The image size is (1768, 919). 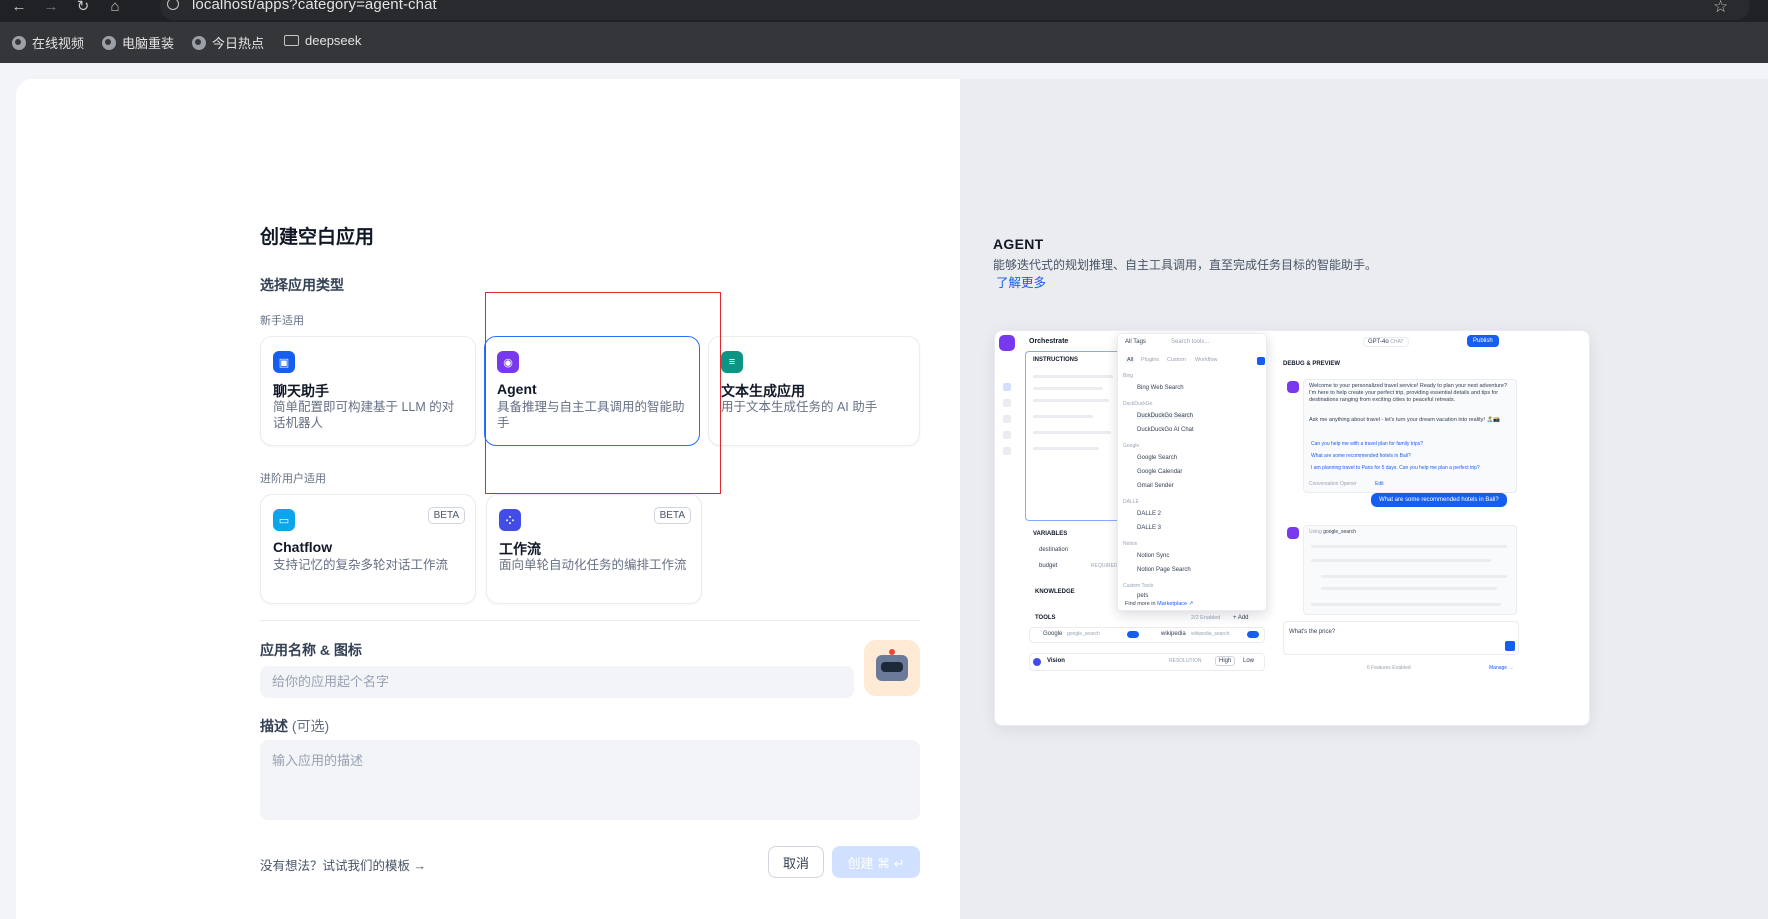 I want to click on variable-item: budget, so click(x=1048, y=566).